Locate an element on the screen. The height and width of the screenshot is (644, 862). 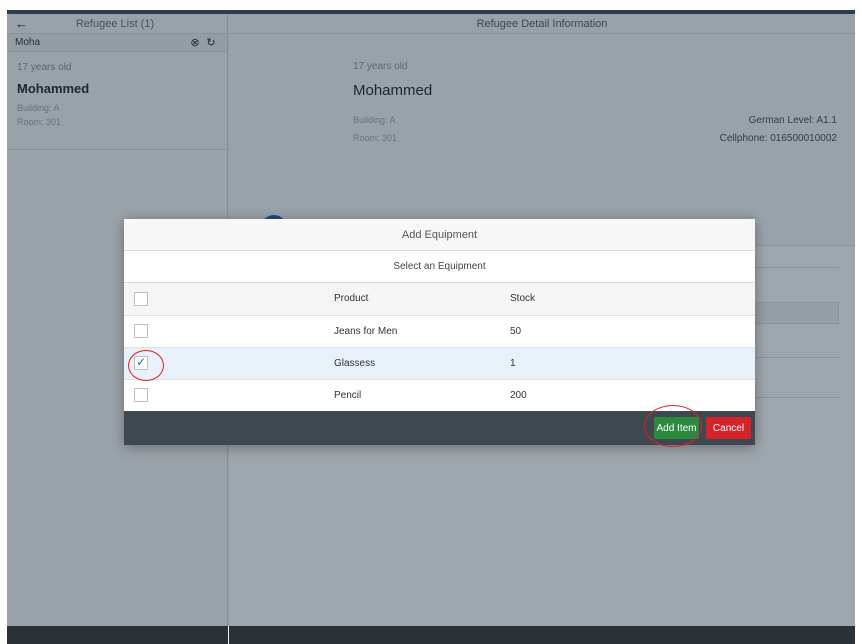
table-row: Glassess 1 is located at coordinates (439, 363).